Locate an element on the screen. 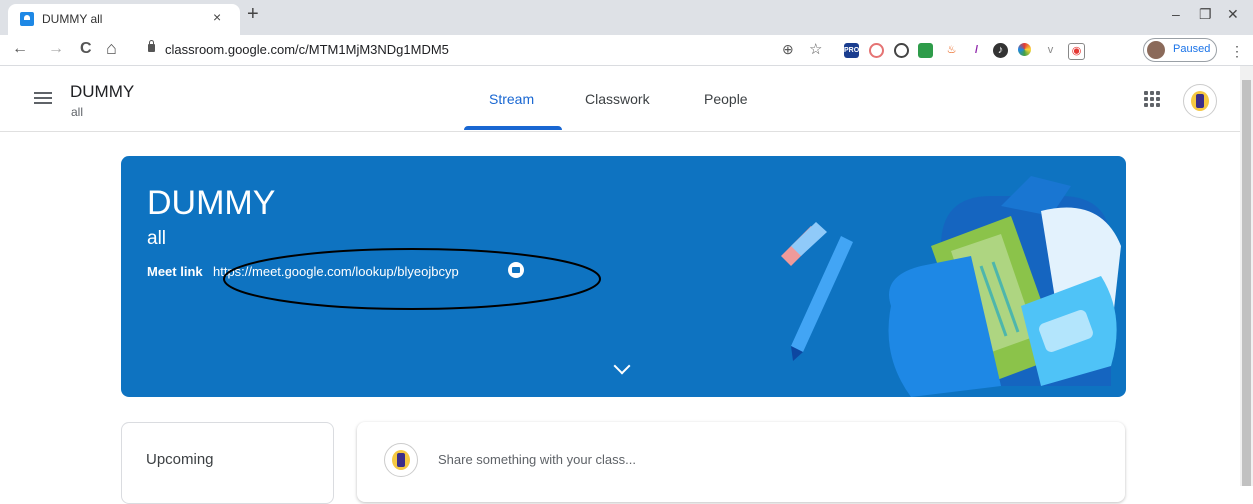 The width and height of the screenshot is (1253, 504). reload-button: C is located at coordinates (86, 49).